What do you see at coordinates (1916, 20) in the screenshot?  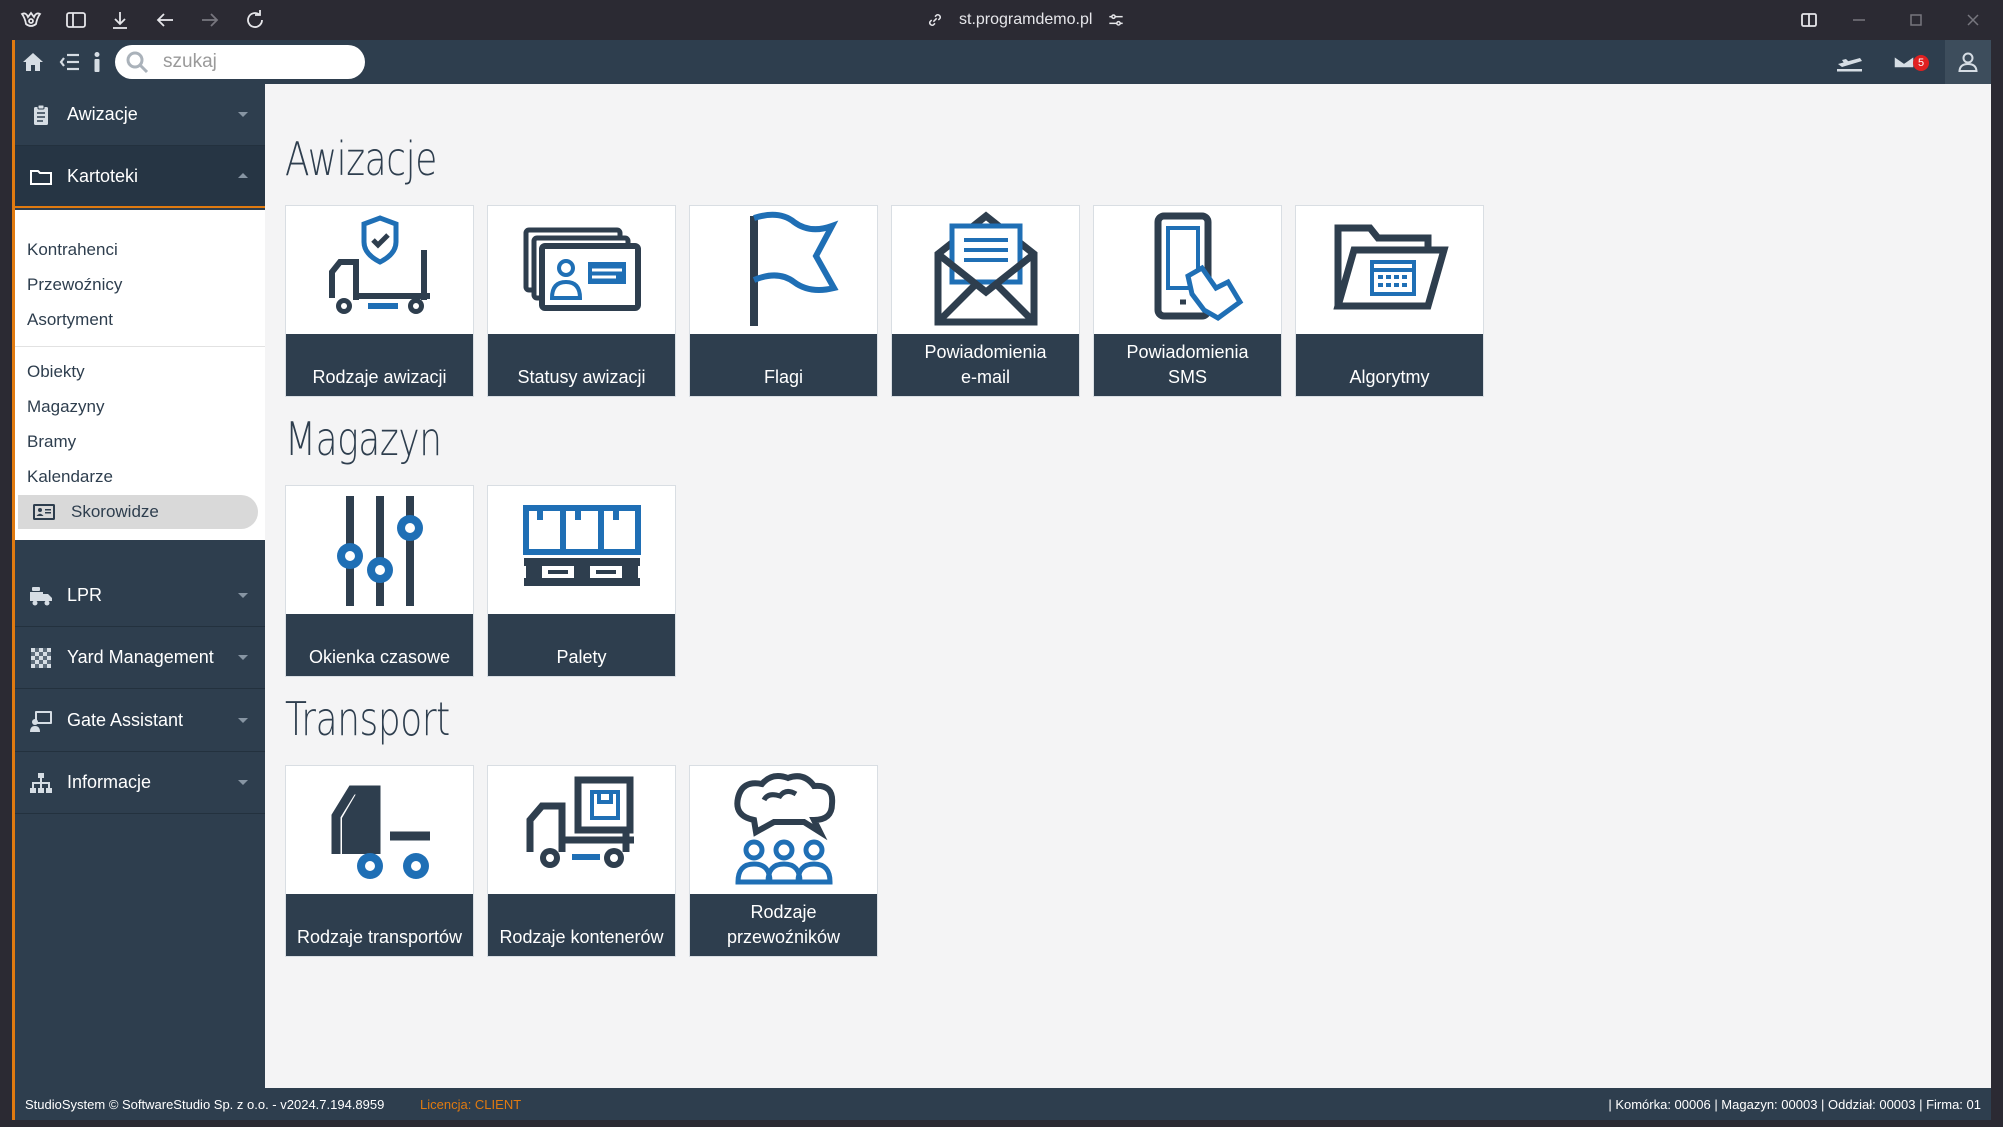 I see `maximize-icon` at bounding box center [1916, 20].